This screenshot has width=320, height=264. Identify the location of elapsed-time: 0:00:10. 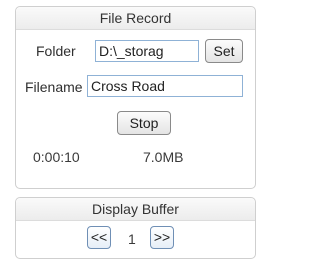
(56, 157).